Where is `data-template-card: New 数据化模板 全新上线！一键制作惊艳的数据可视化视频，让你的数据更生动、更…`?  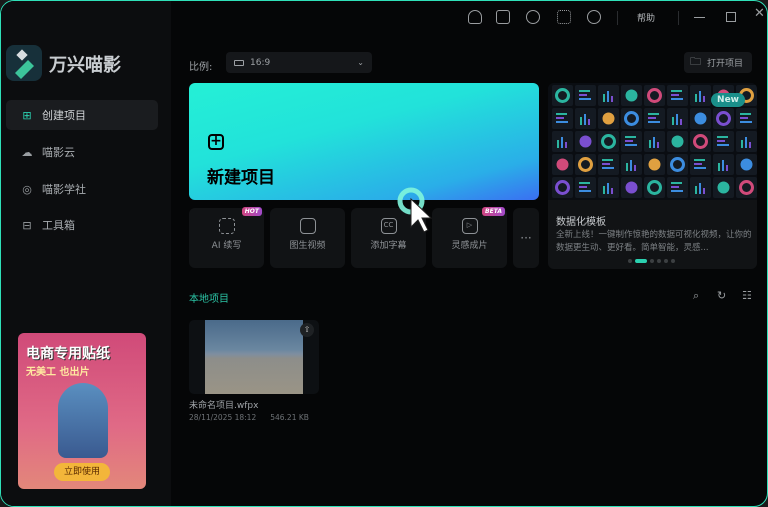 data-template-card: New 数据化模板 全新上线！一键制作惊艳的数据可视化视频，让你的数据更生动、更… is located at coordinates (652, 176).